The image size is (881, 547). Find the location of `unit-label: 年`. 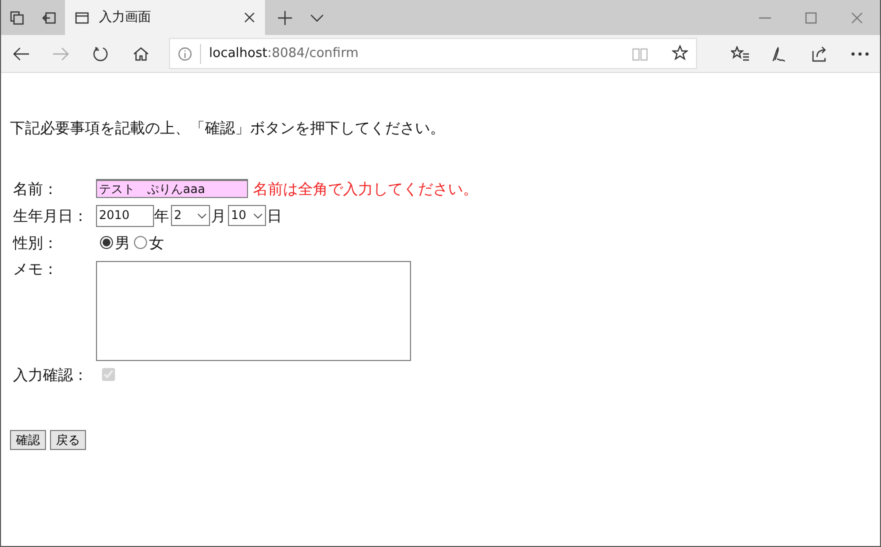

unit-label: 年 is located at coordinates (161, 215).